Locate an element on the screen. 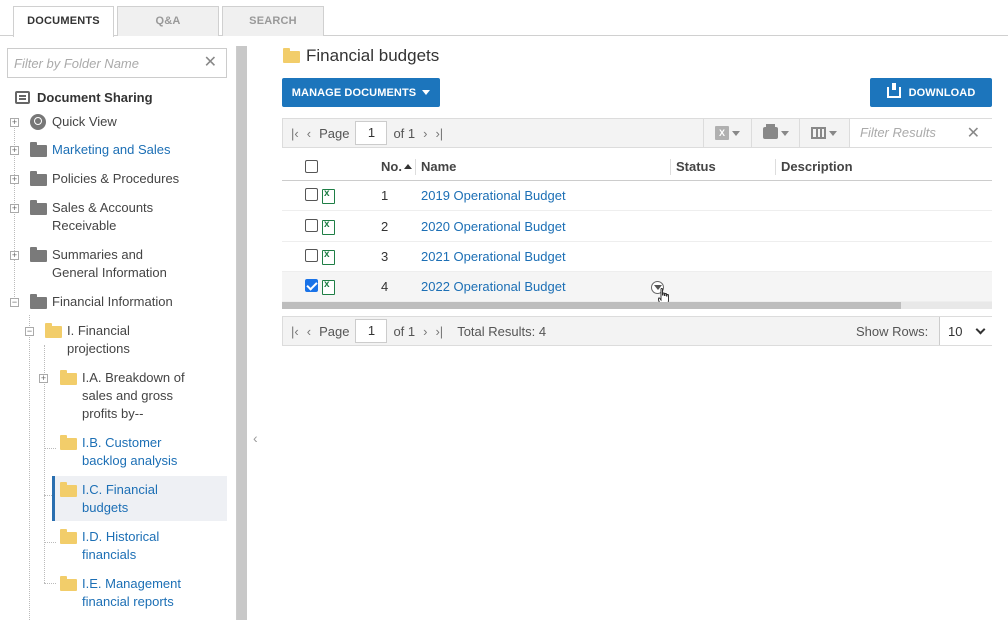  document-link: 2022 Operational Budget is located at coordinates (493, 286).